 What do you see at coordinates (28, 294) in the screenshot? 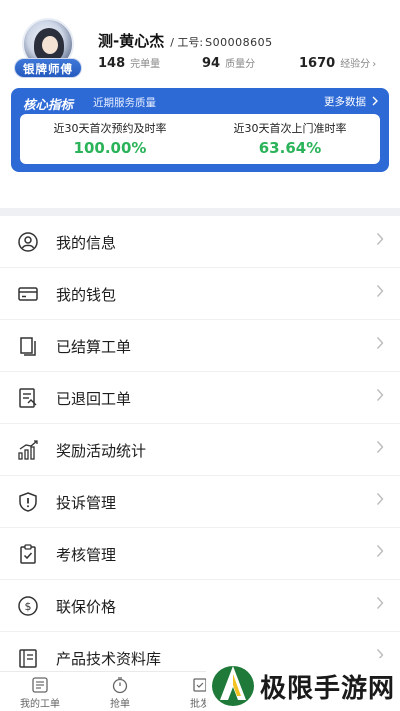
I see `wallet-icon` at bounding box center [28, 294].